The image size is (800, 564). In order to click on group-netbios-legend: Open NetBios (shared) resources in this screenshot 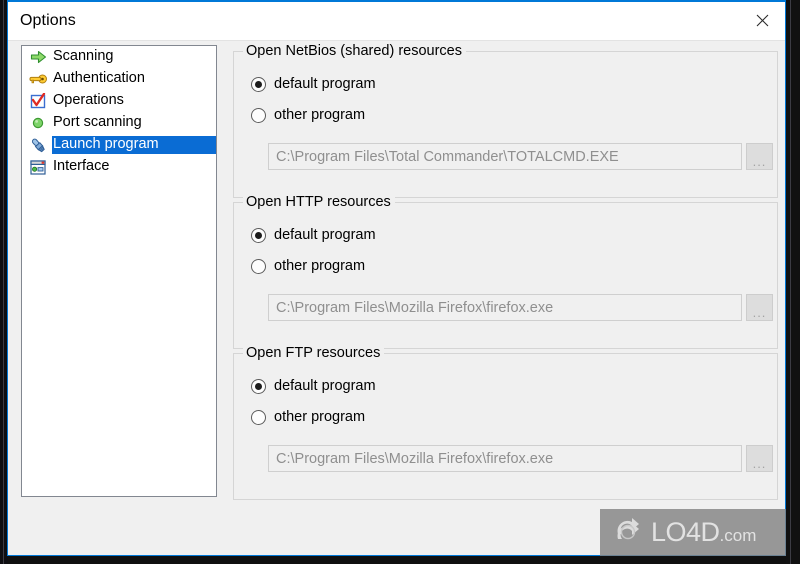, I will do `click(354, 51)`.